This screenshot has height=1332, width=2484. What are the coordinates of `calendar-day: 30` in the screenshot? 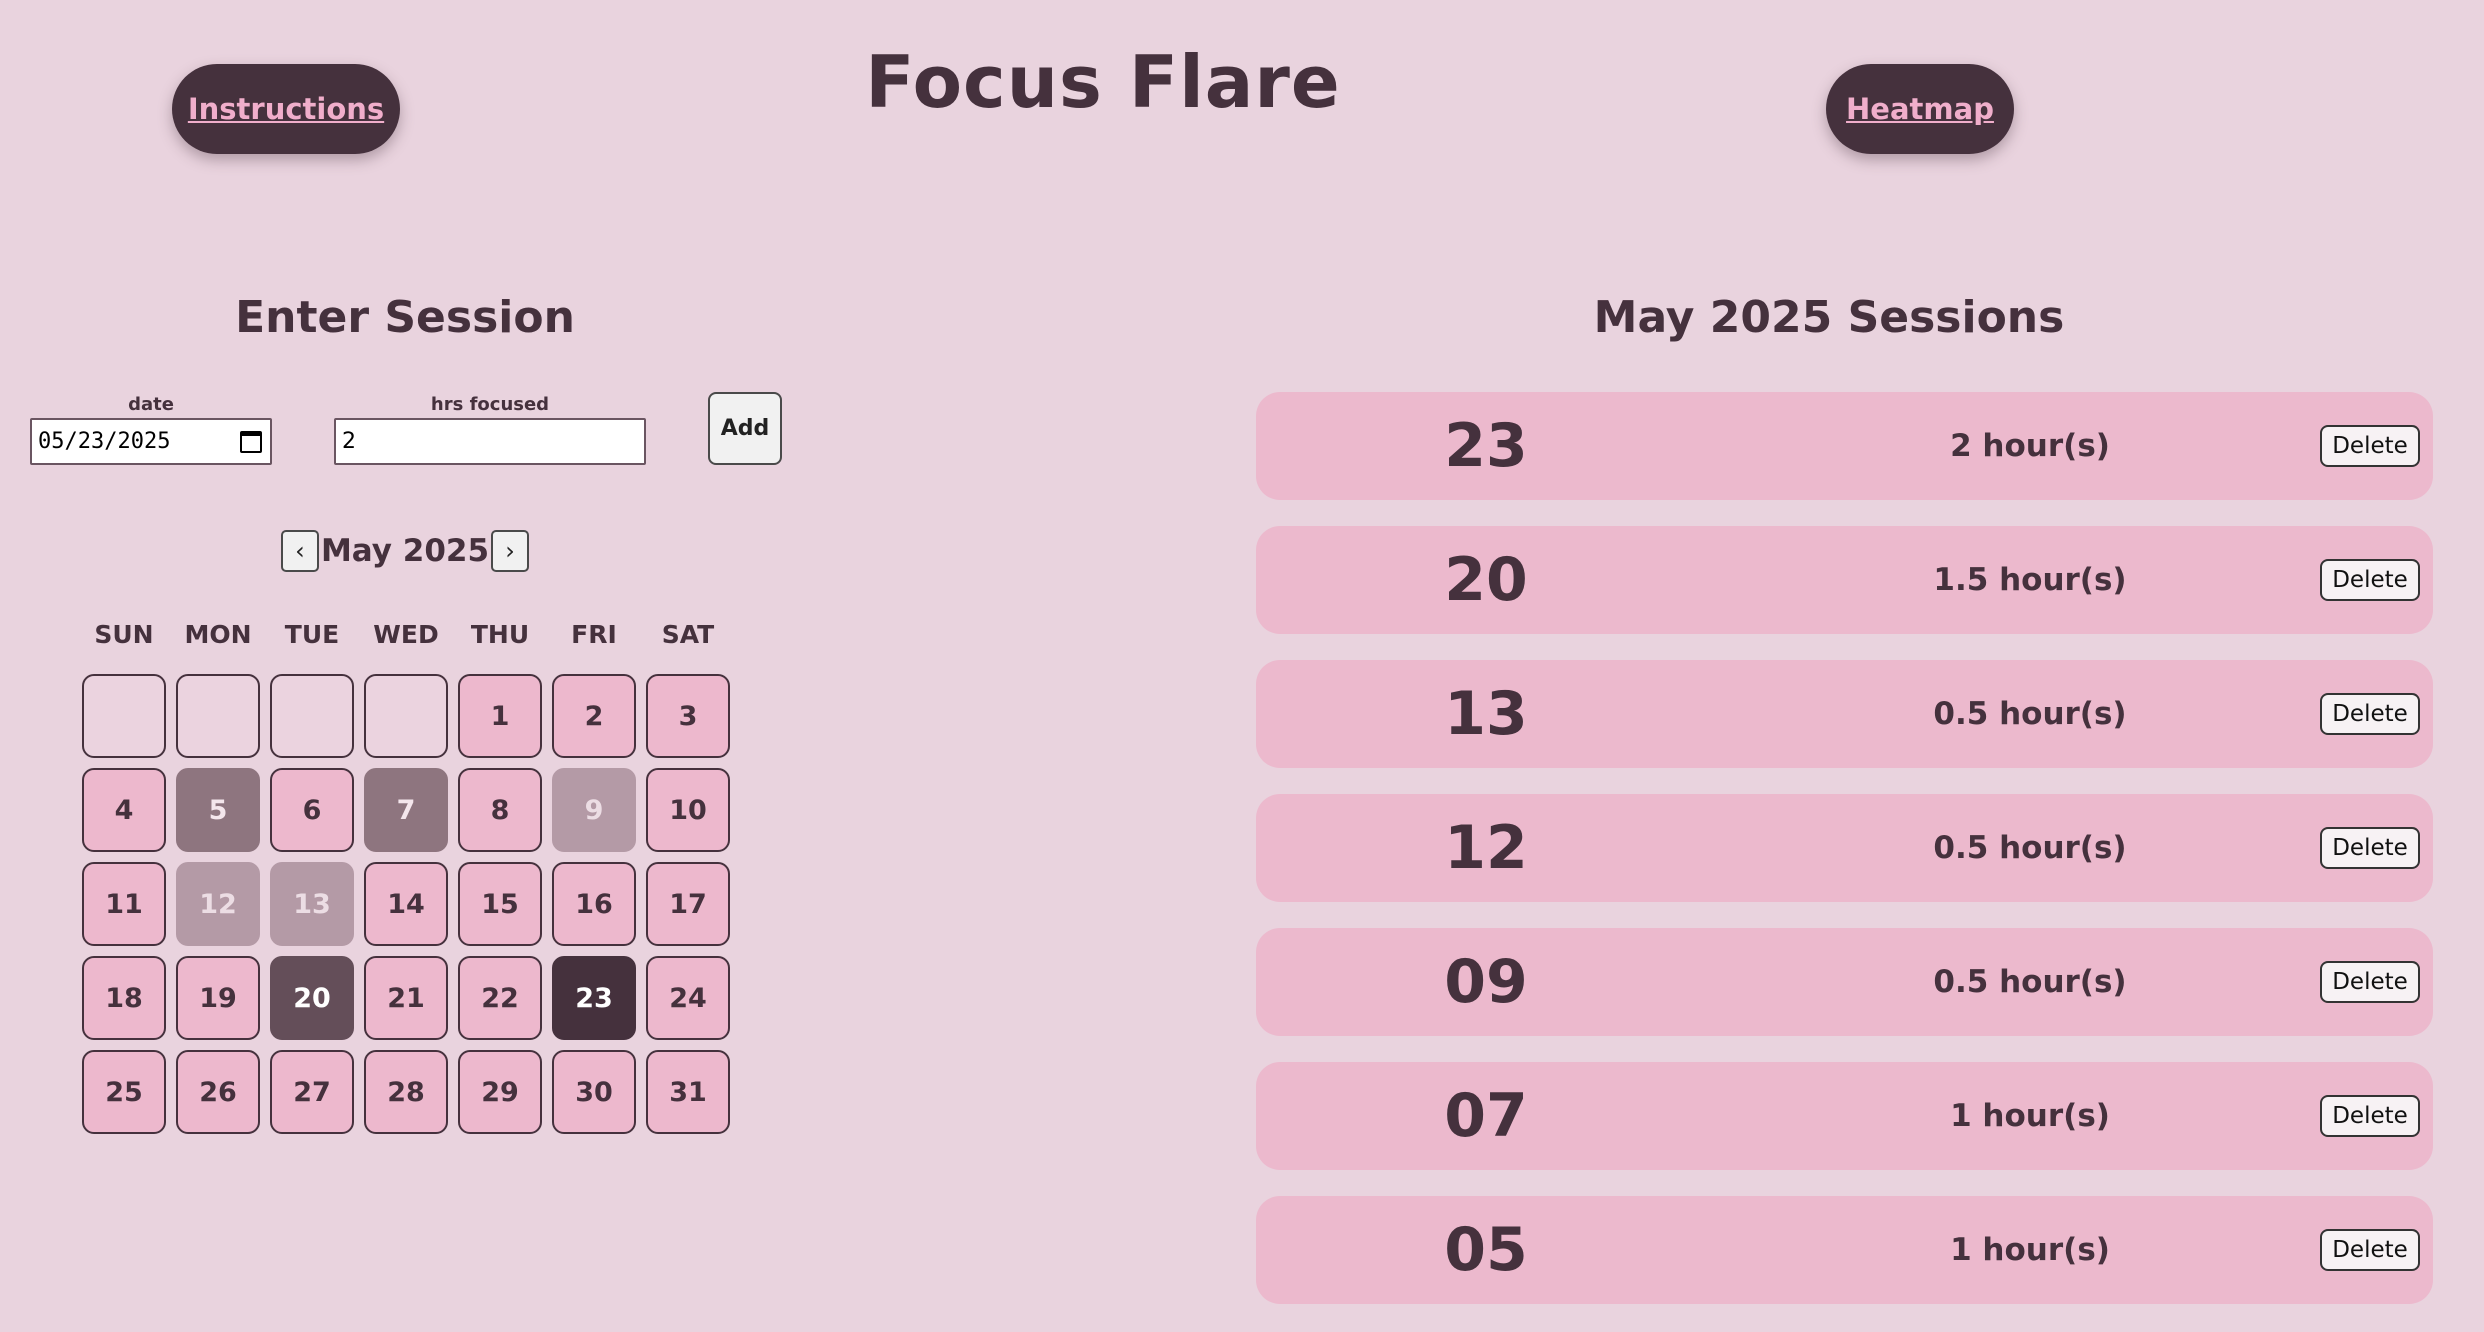 It's located at (594, 1092).